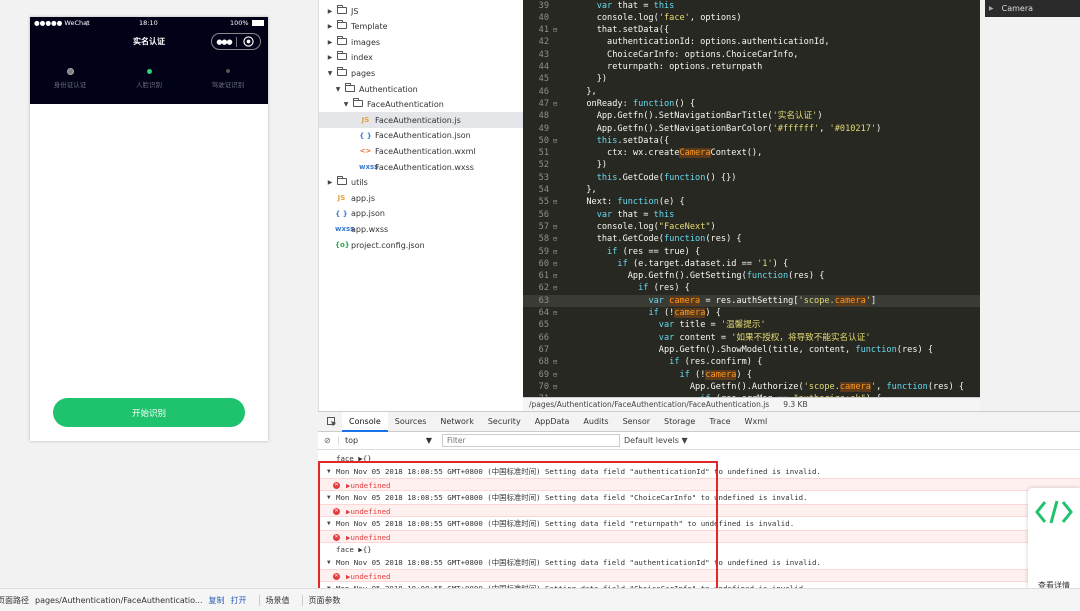 This screenshot has width=1080, height=611. Describe the element at coordinates (751, 288) in the screenshot. I see `code-line: 62 ⊟ if (res) {` at that location.